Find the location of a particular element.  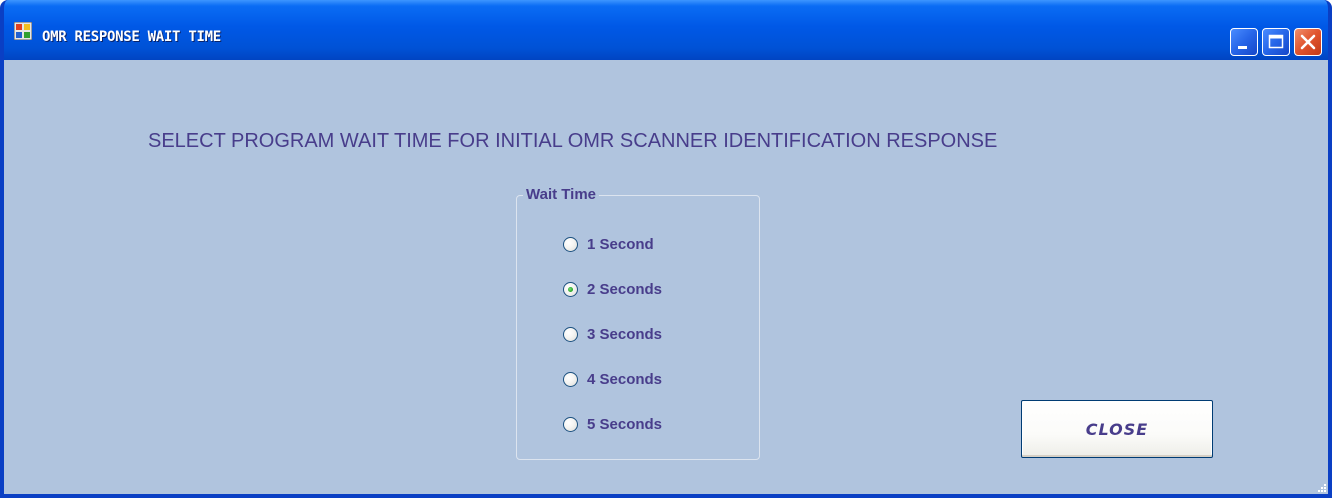

window-close-button is located at coordinates (1308, 42).